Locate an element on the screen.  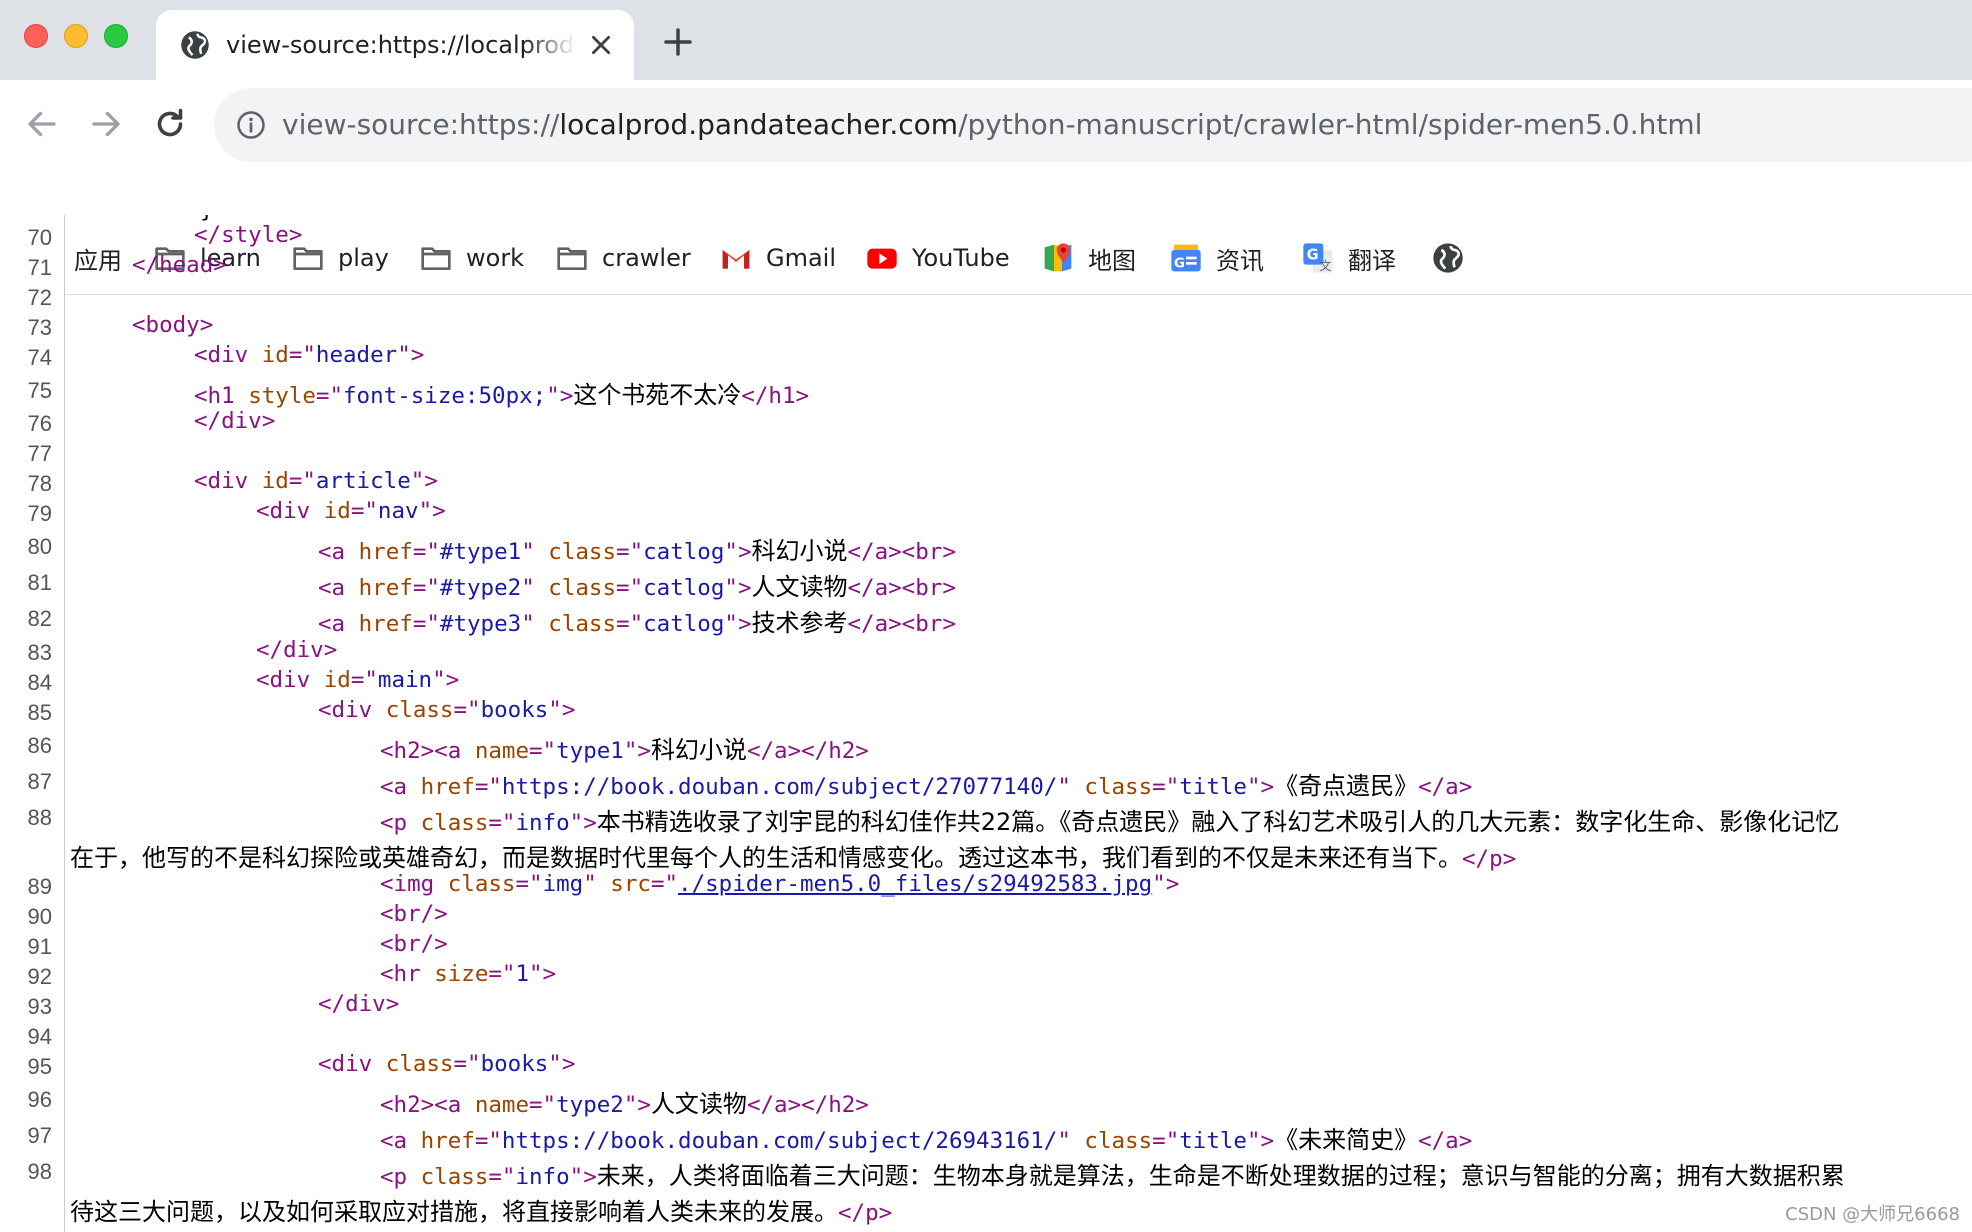
line-number: 78 is located at coordinates (39, 483).